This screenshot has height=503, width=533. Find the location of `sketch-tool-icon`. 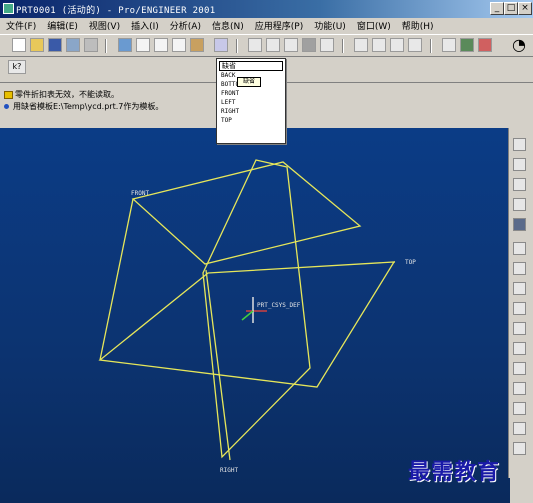

sketch-tool-icon is located at coordinates (449, 45).